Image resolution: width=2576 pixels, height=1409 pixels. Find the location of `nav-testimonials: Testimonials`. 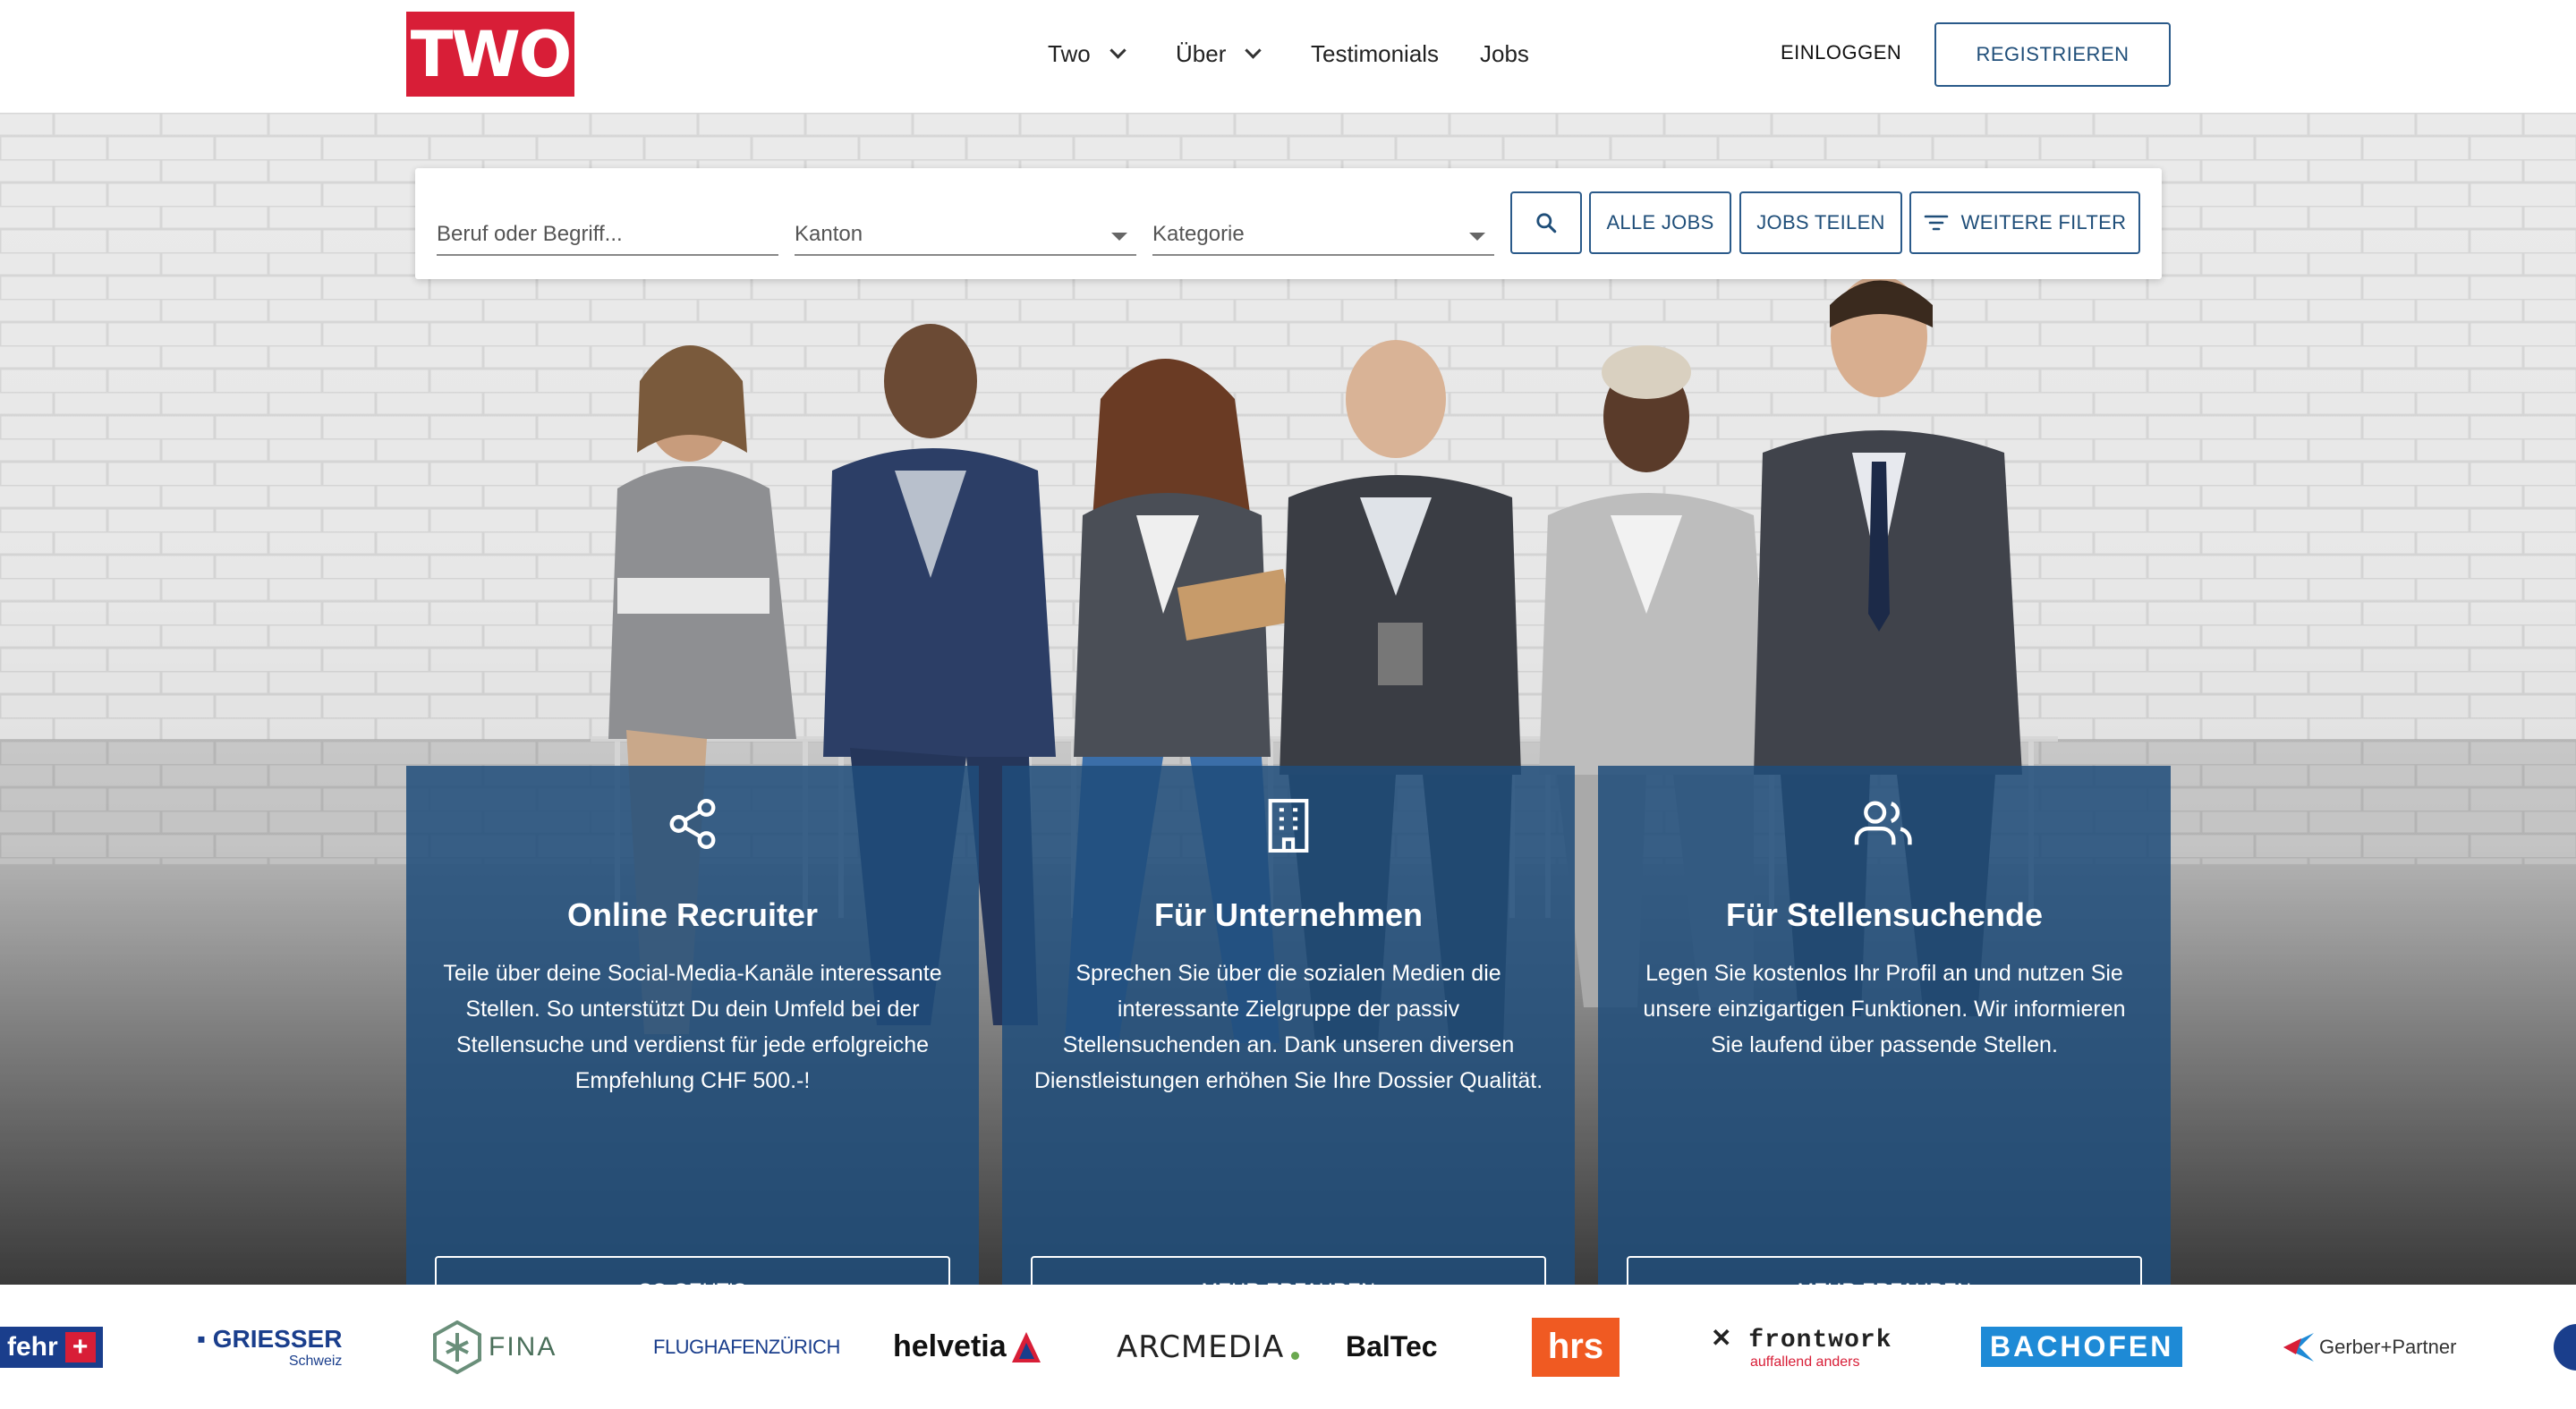

nav-testimonials: Testimonials is located at coordinates (1375, 54).